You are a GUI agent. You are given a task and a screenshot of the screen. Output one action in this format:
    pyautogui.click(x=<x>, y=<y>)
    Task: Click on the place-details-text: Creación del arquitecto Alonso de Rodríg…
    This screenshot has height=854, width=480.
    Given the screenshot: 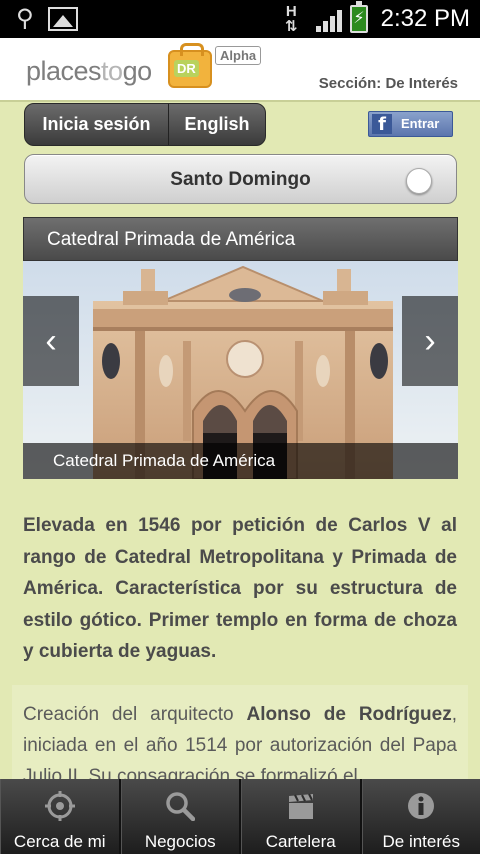 What is the action you would take?
    pyautogui.click(x=240, y=742)
    